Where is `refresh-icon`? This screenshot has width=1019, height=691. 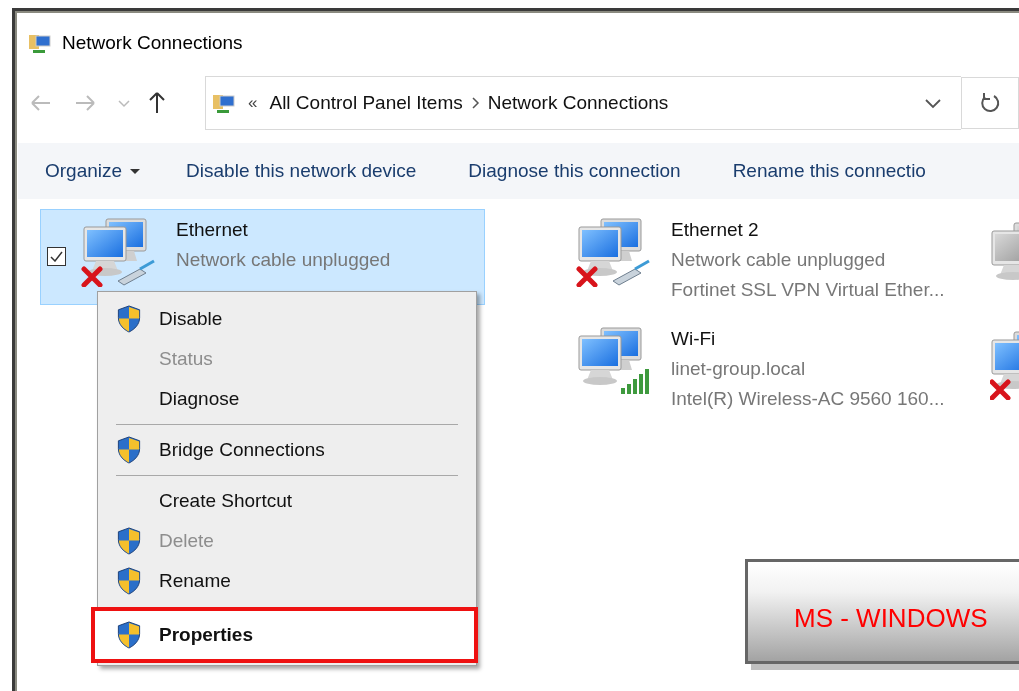 refresh-icon is located at coordinates (990, 103).